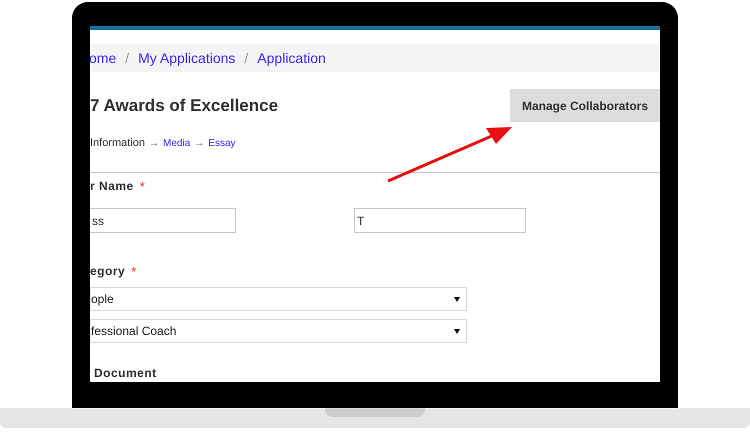  I want to click on manage-collaborators-button: Manage Collaborators, so click(585, 105).